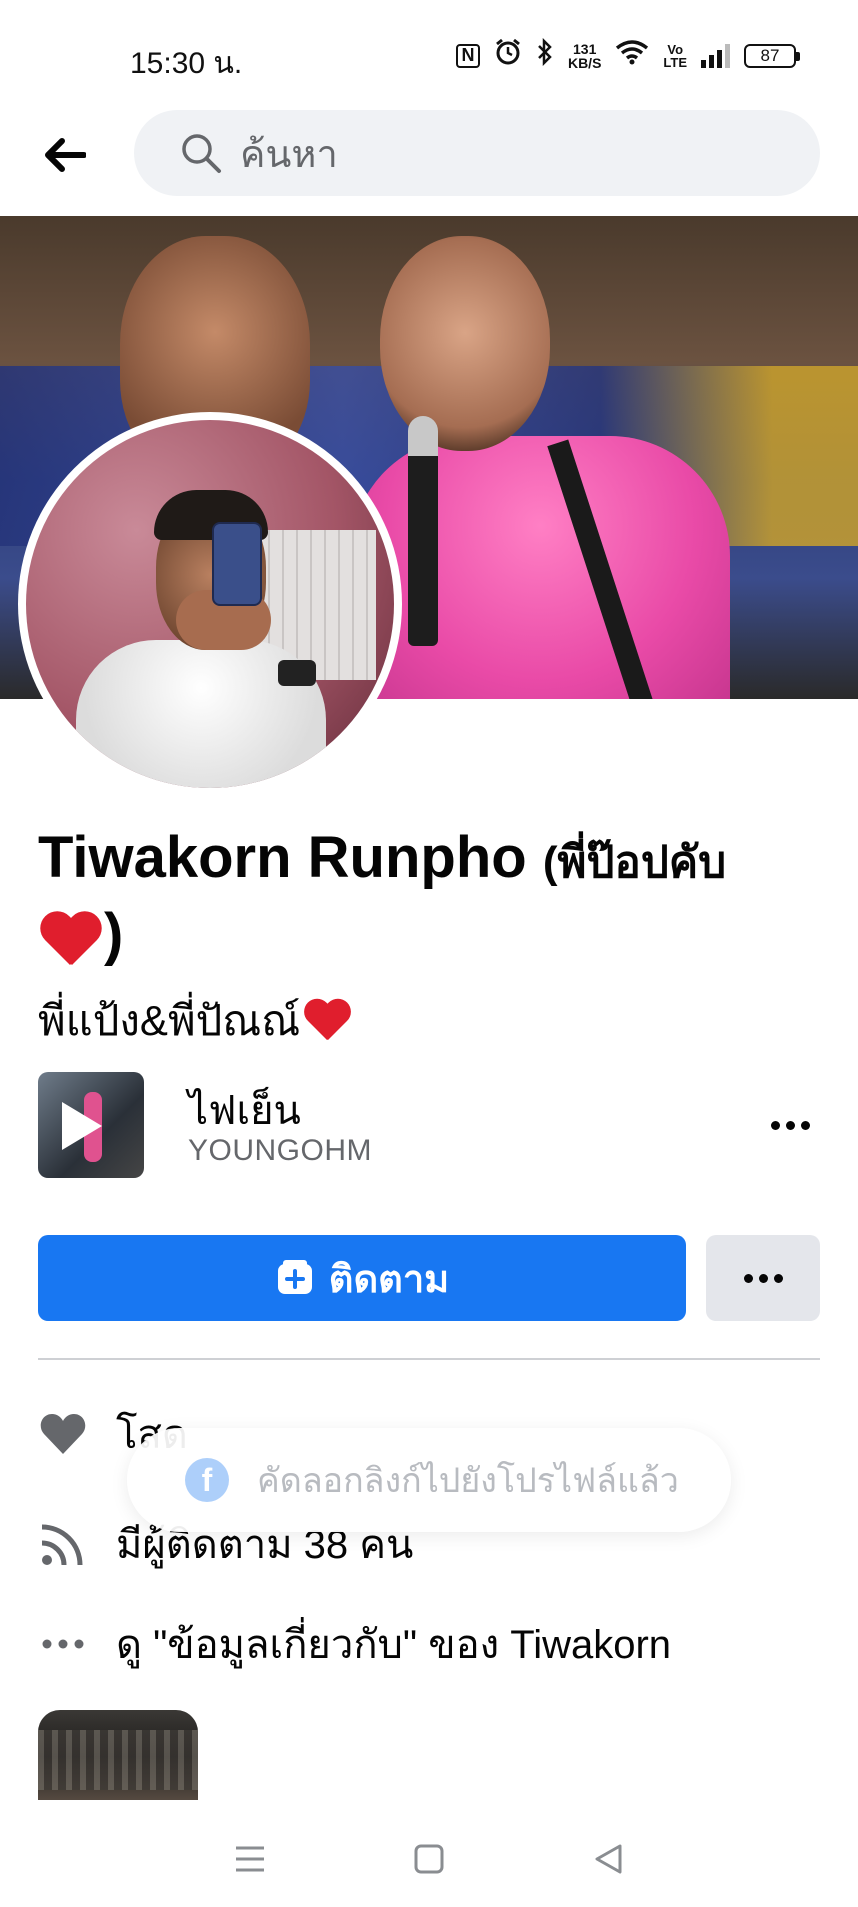 This screenshot has height=1907, width=858. Describe the element at coordinates (294, 1277) in the screenshot. I see `follow-icon` at that location.